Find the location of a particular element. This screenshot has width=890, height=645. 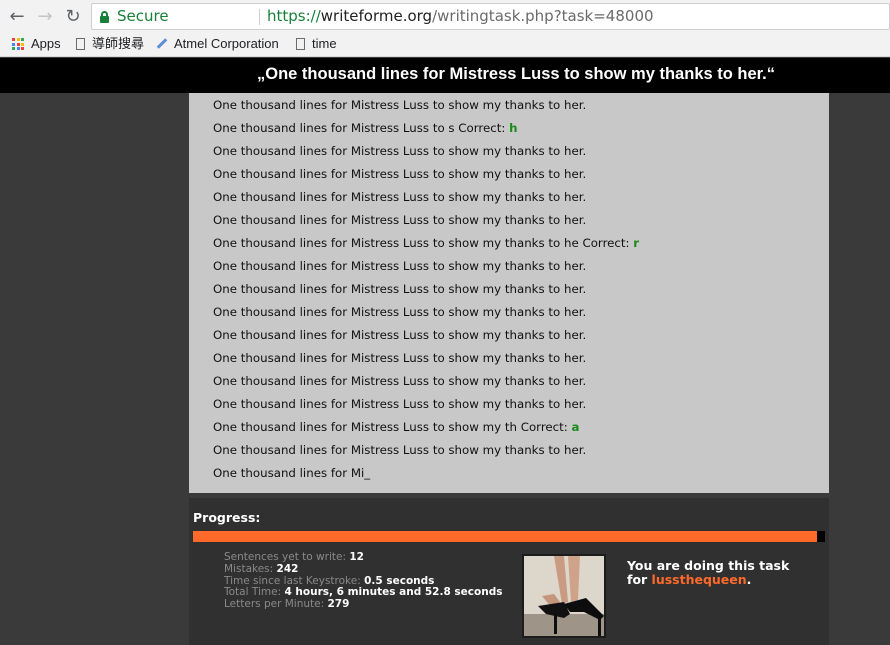

owner-line-1: You are doing this task is located at coordinates (708, 565).